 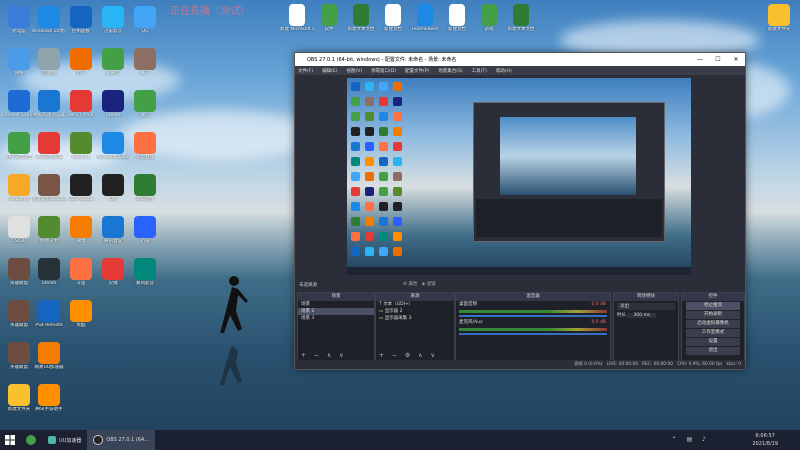 I want to click on source-item: ▭ 显示器采集 3, so click(x=415, y=318).